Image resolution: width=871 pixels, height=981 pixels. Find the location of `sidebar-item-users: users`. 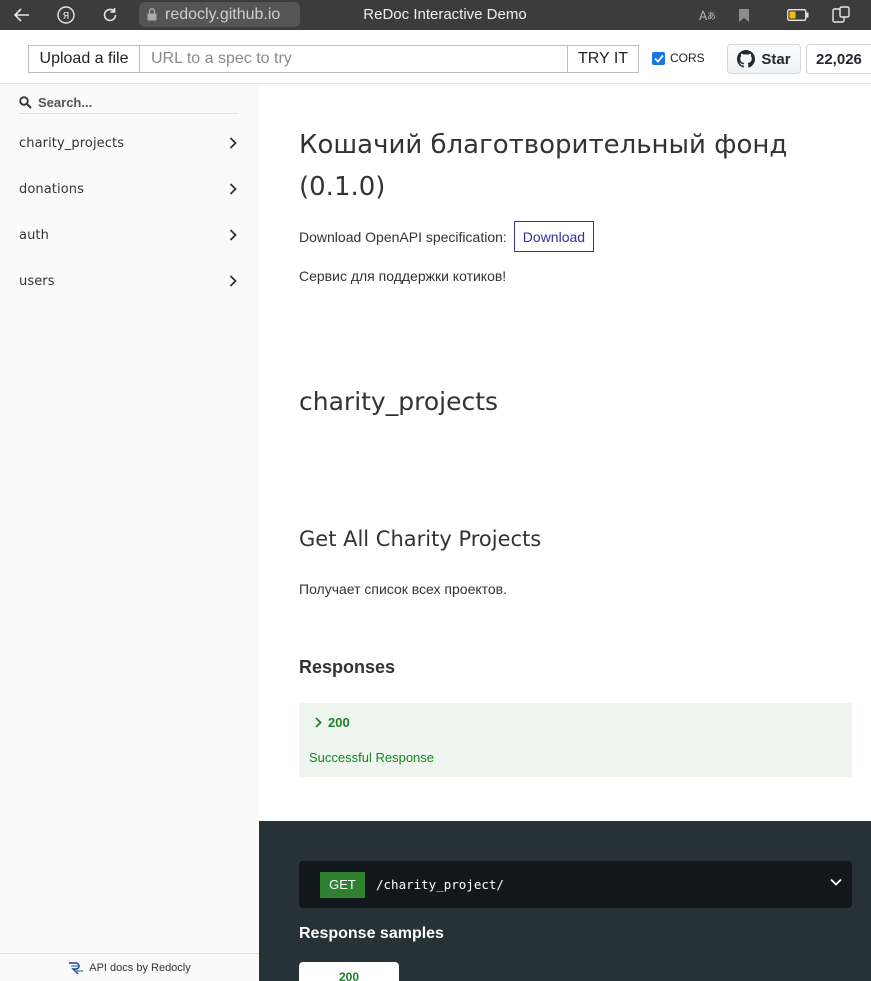

sidebar-item-users: users is located at coordinates (129, 281).